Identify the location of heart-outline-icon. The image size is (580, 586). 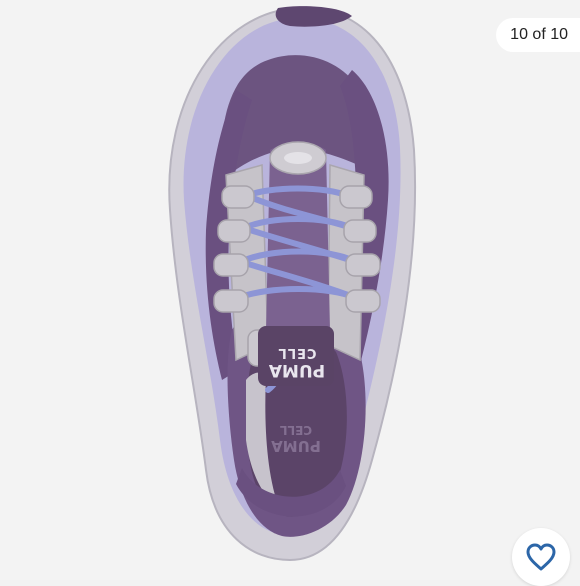
(541, 557).